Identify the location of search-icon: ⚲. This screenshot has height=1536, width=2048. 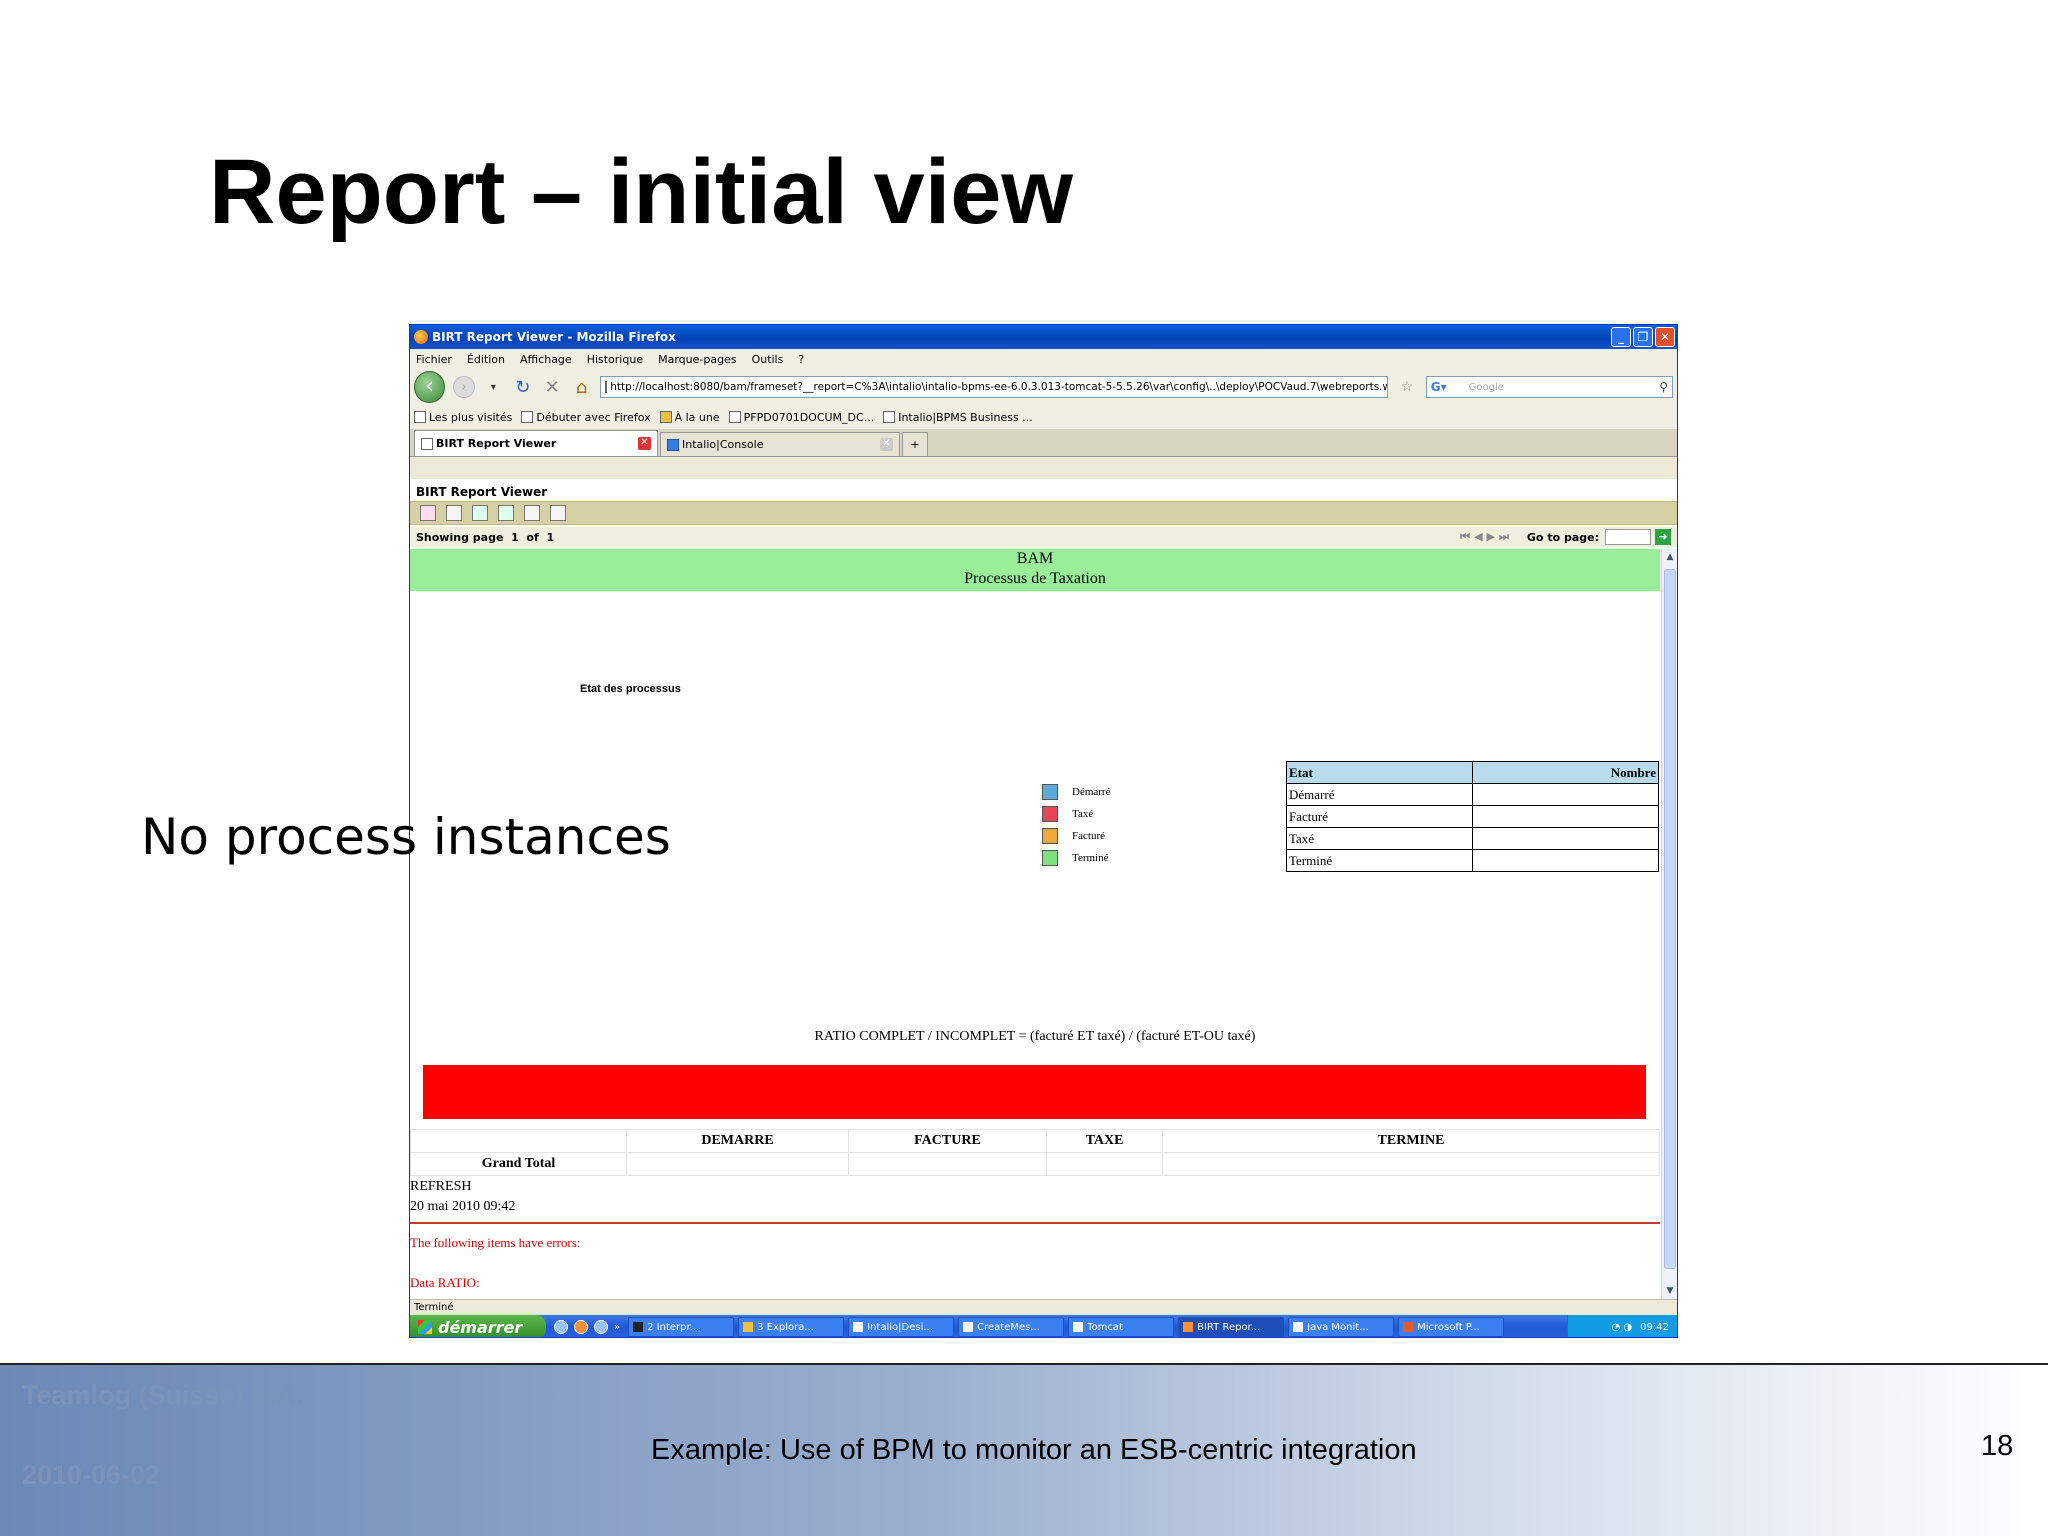
(1665, 387).